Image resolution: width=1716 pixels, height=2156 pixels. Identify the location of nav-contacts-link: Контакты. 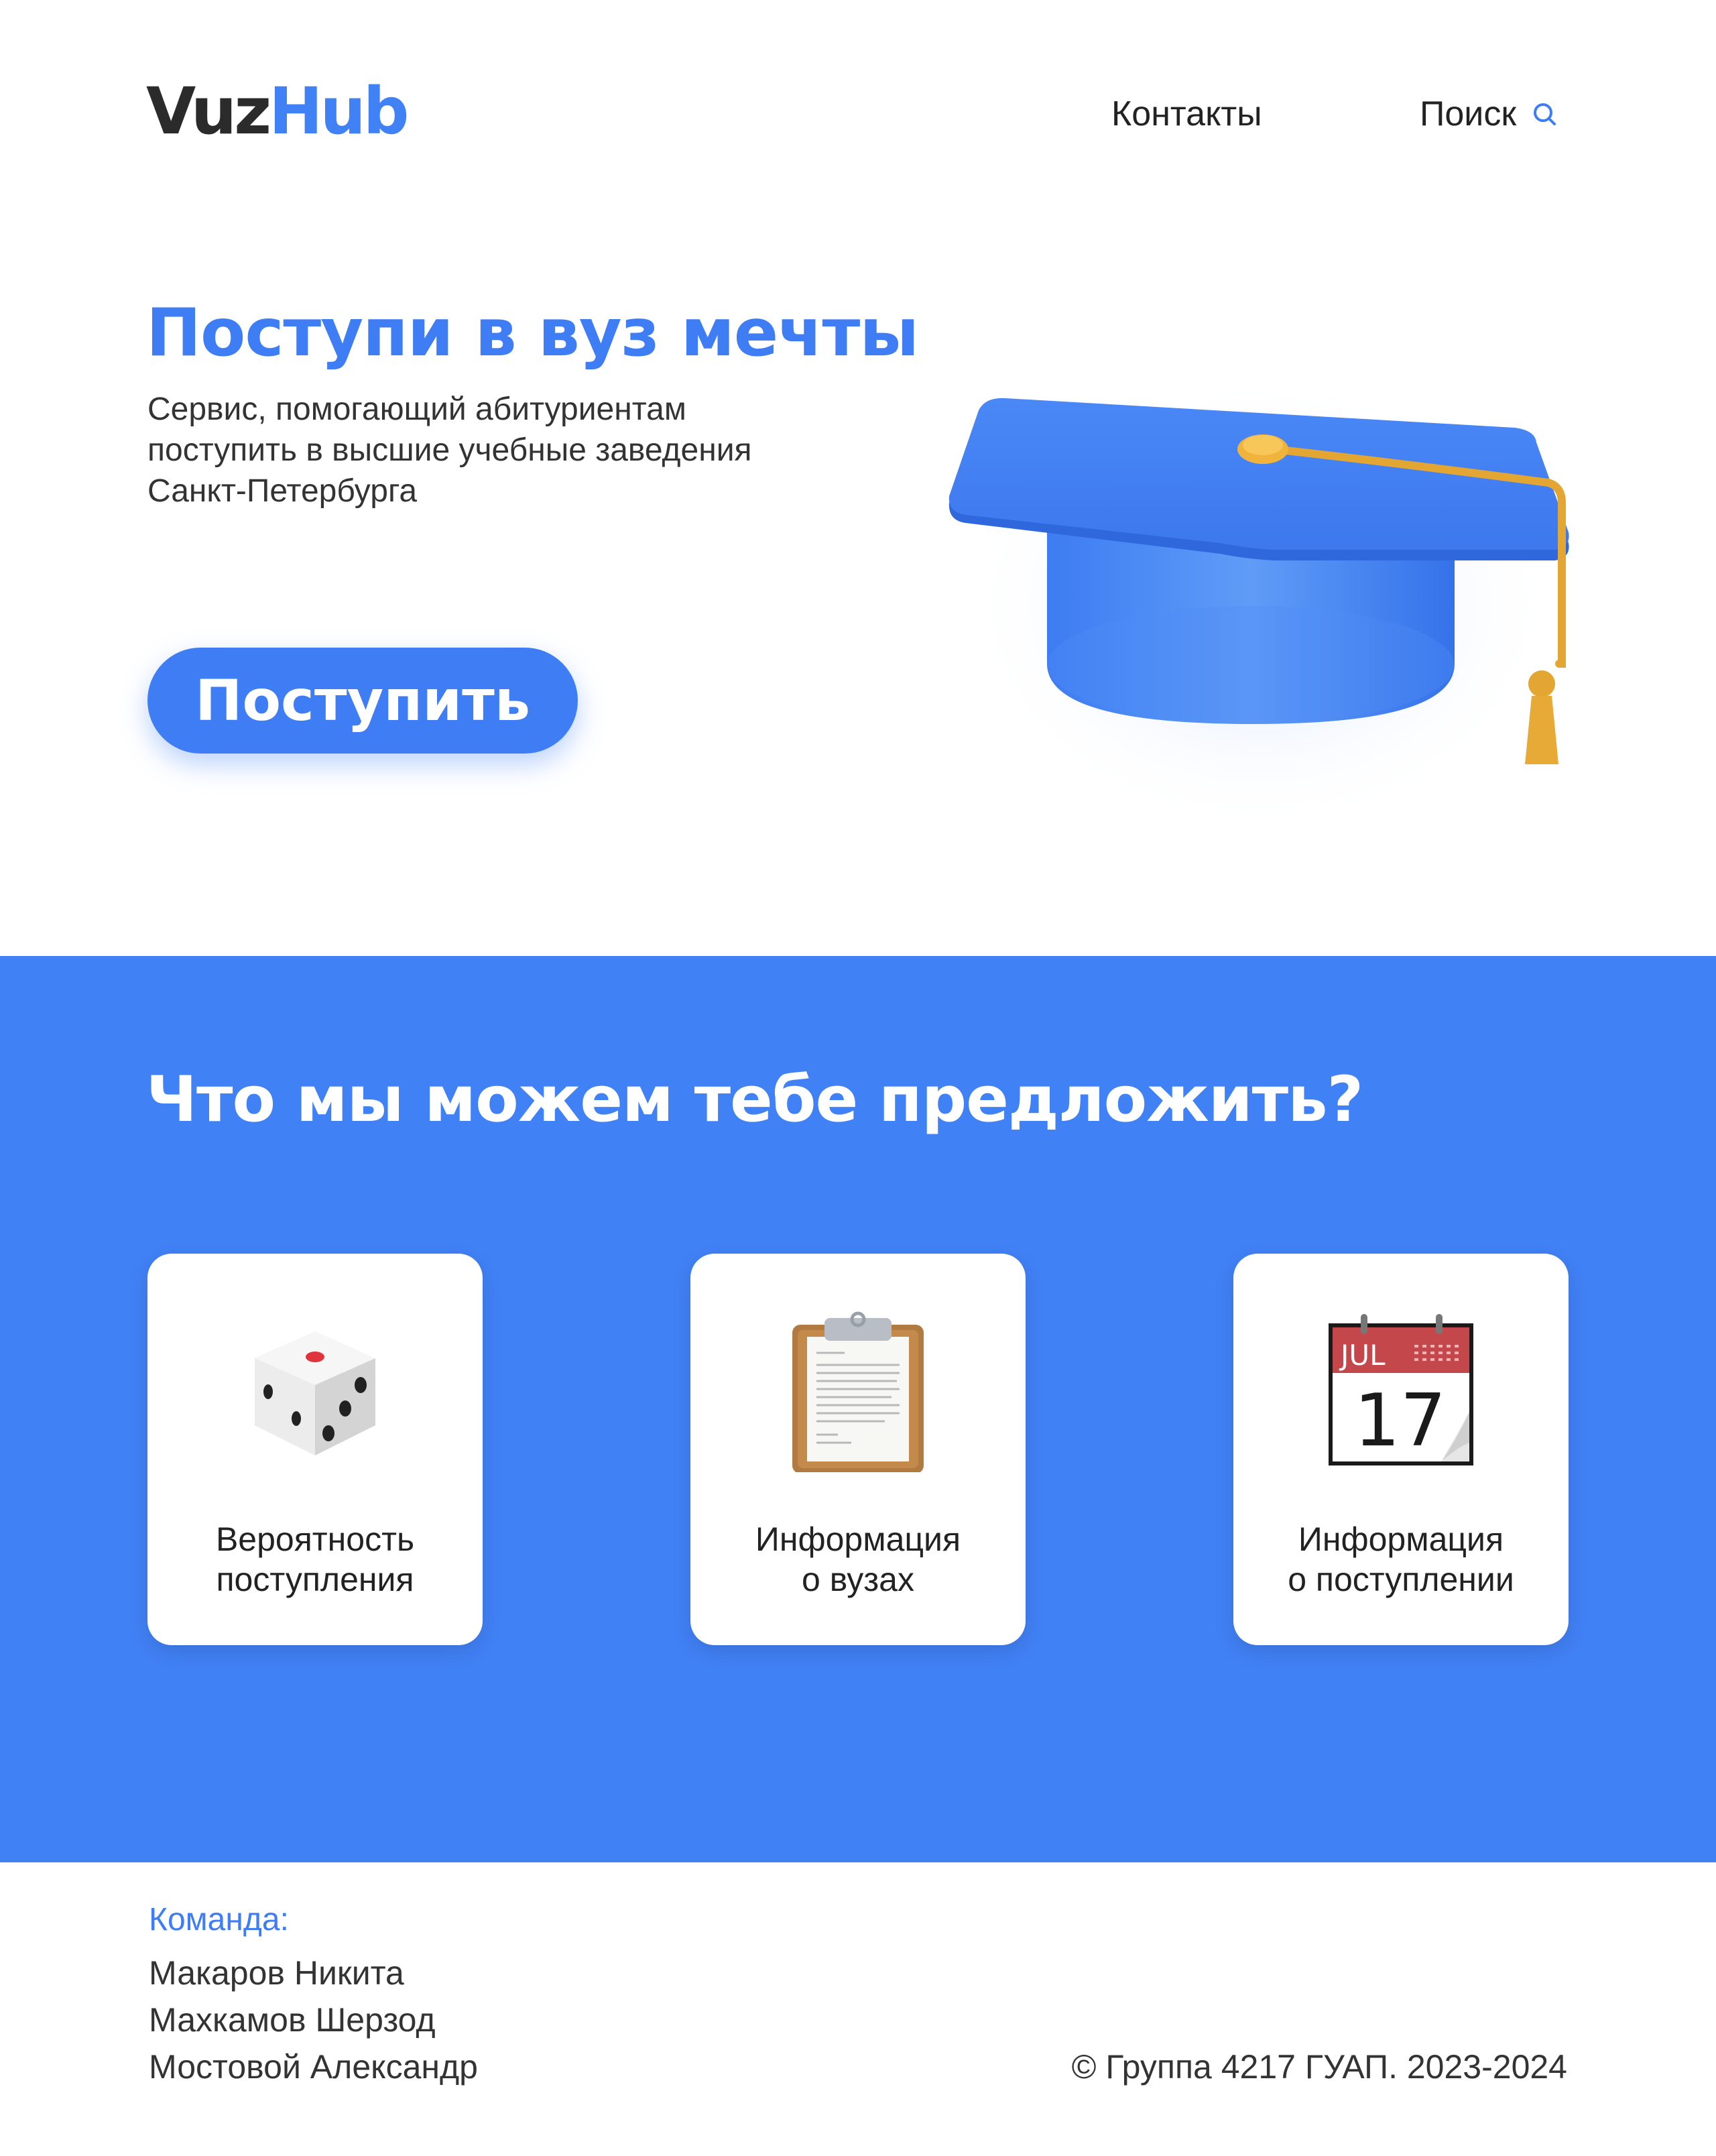
(1186, 114).